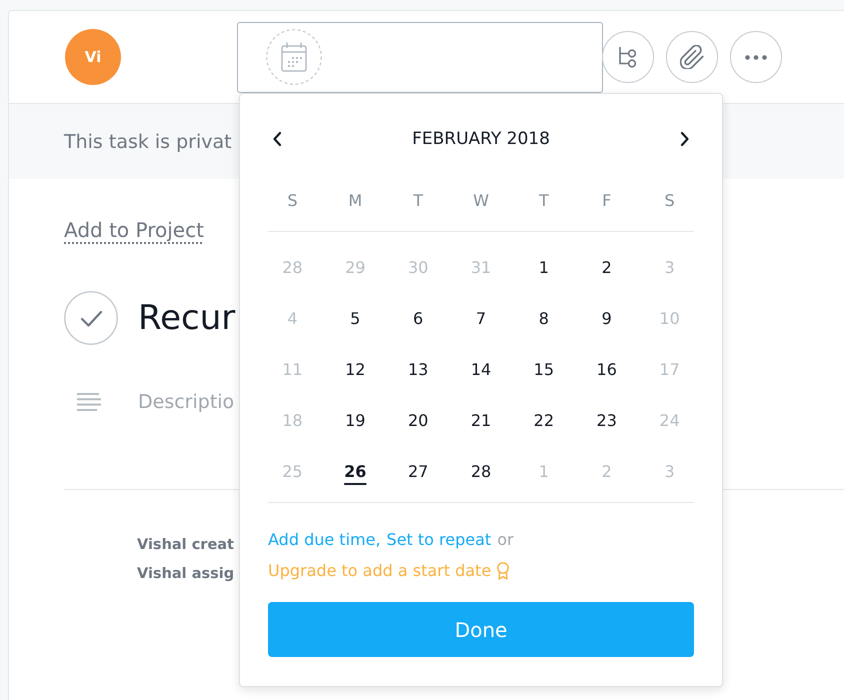 This screenshot has height=700, width=844. What do you see at coordinates (418, 471) in the screenshot?
I see `calendar-day: 27` at bounding box center [418, 471].